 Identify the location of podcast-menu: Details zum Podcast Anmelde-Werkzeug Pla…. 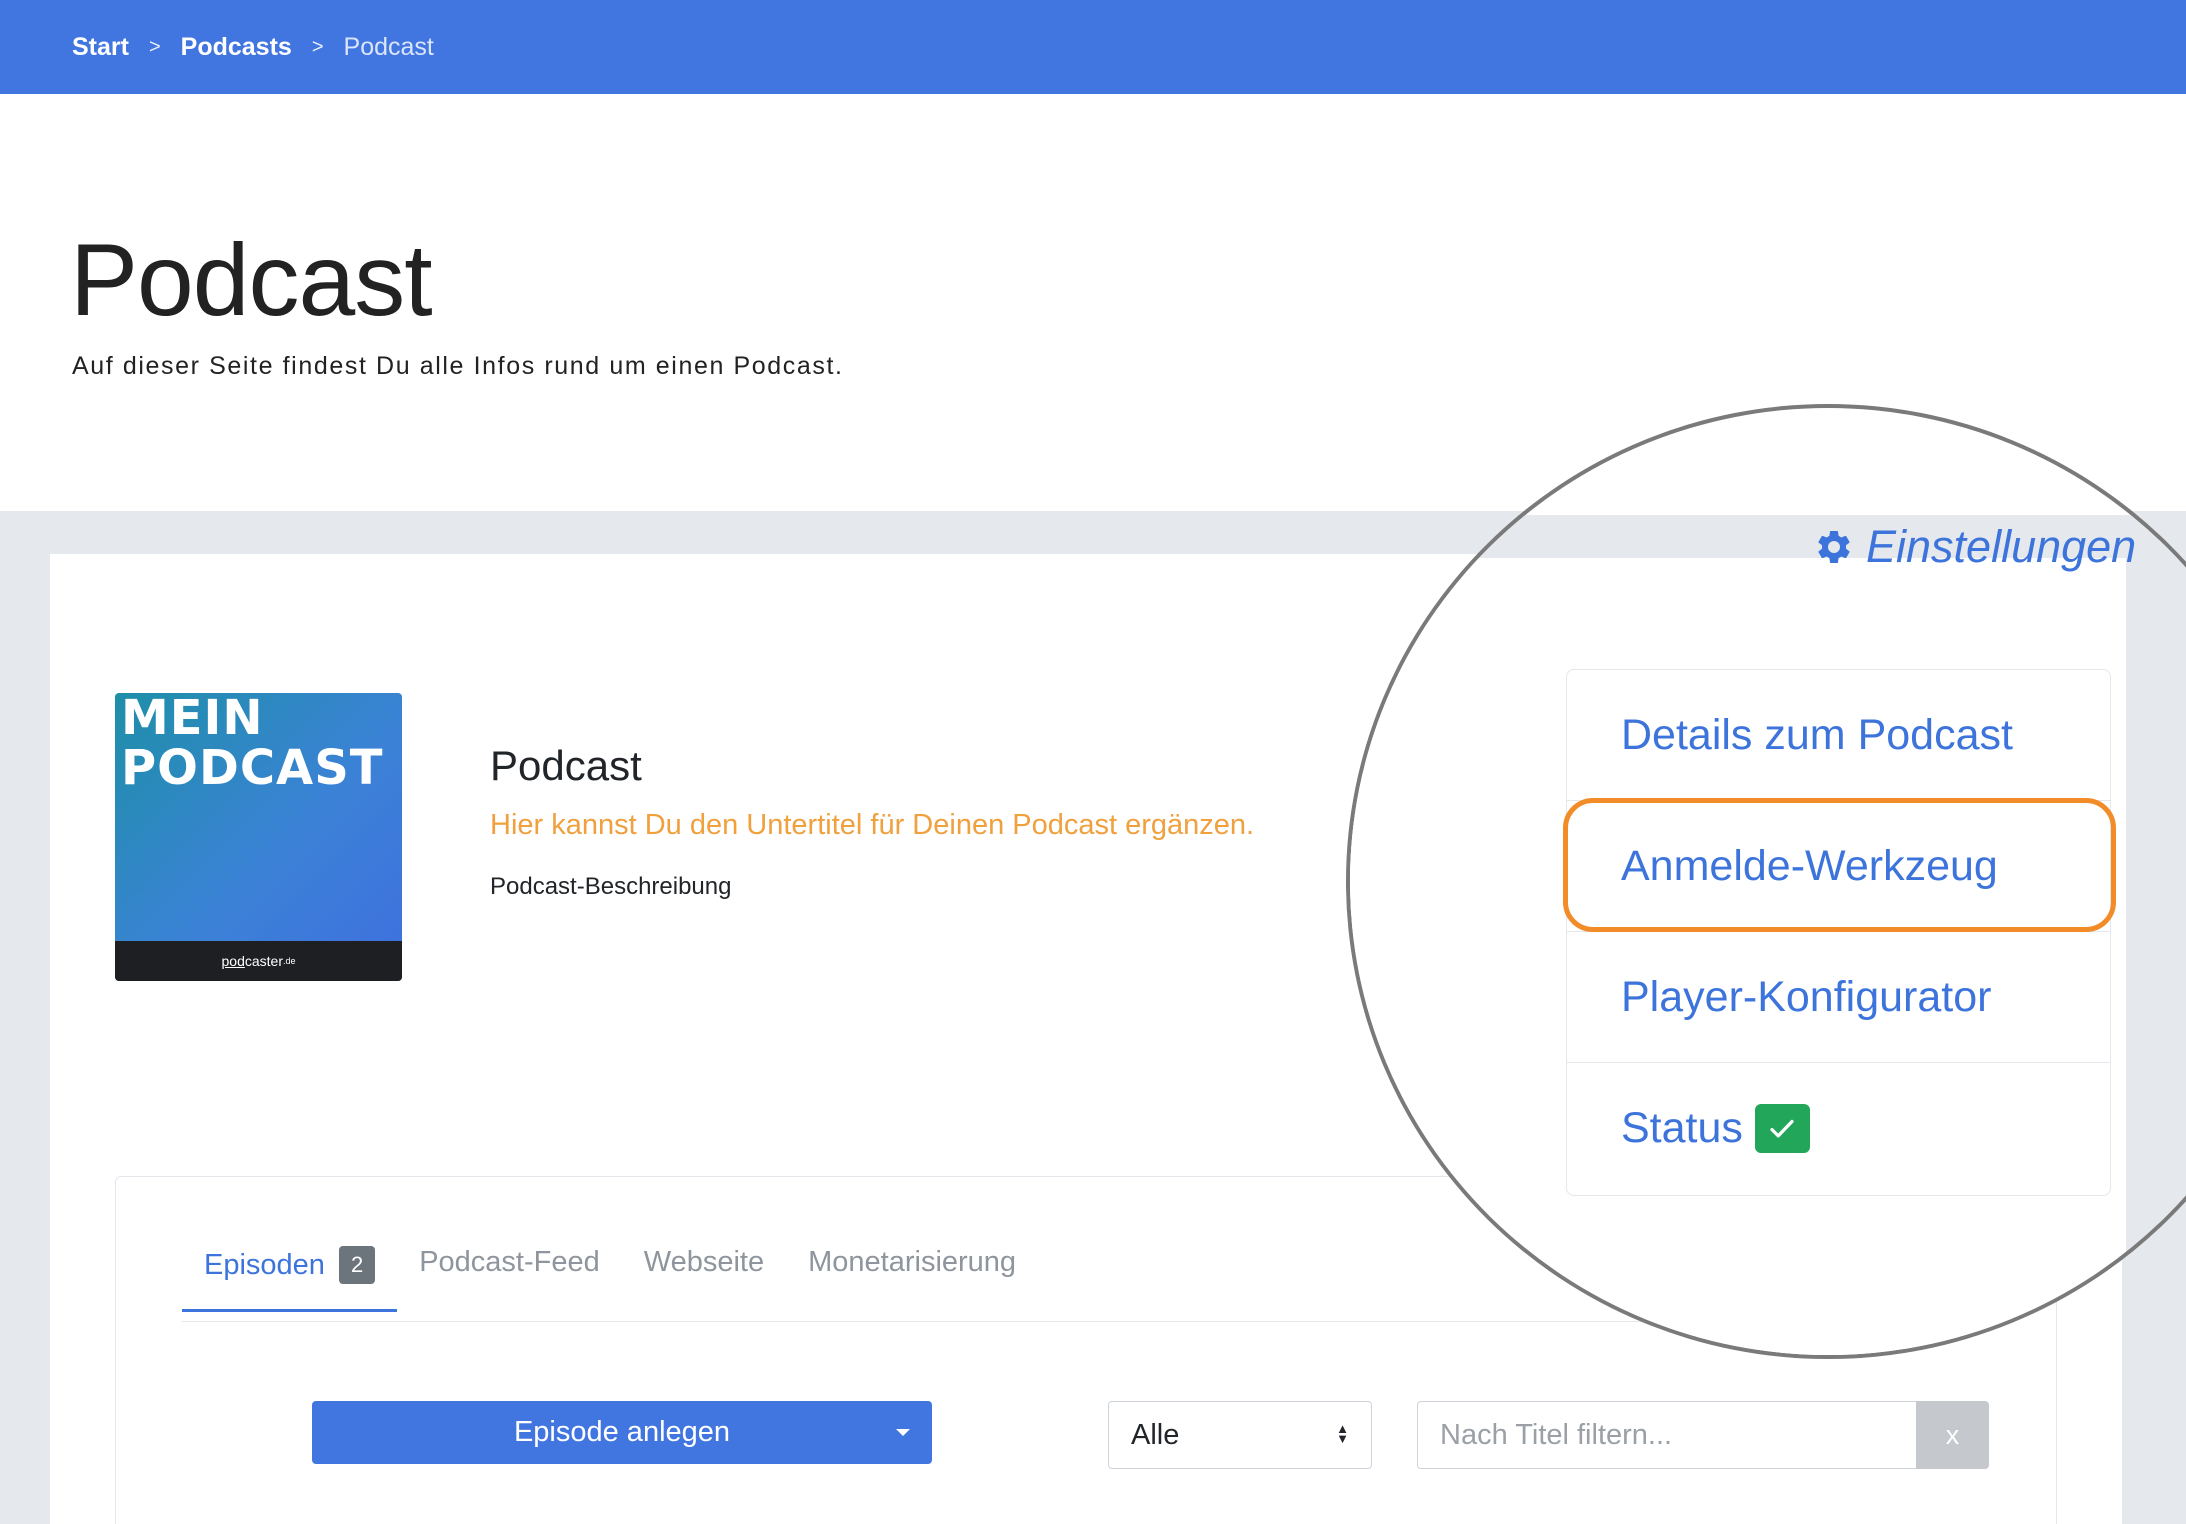
(1838, 932).